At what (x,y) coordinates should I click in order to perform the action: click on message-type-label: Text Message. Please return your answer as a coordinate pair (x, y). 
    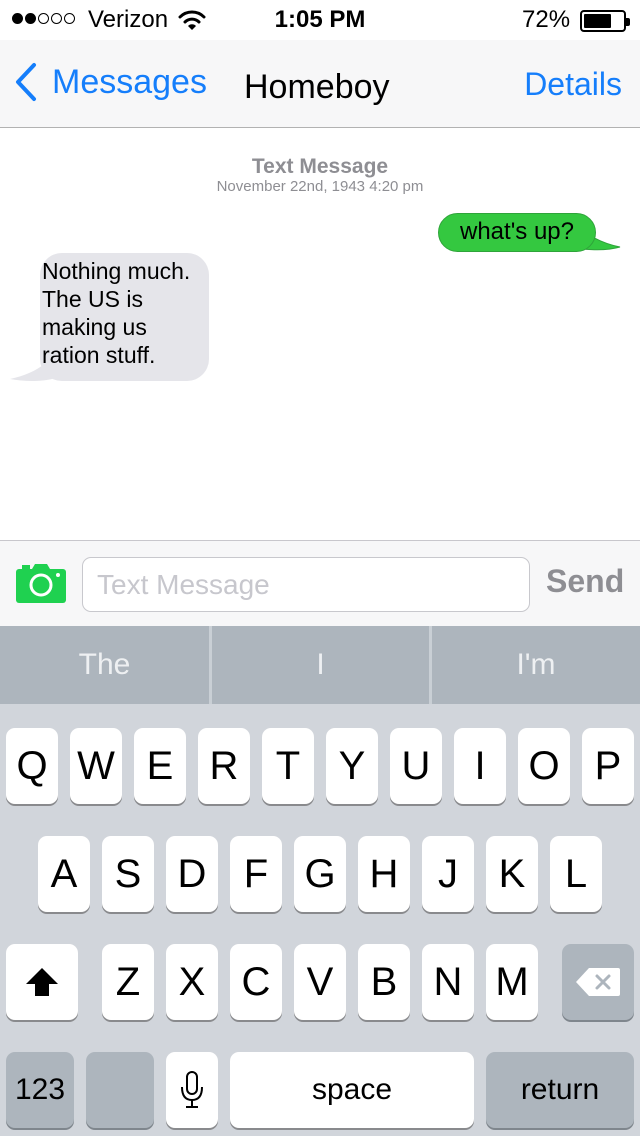
    Looking at the image, I should click on (320, 166).